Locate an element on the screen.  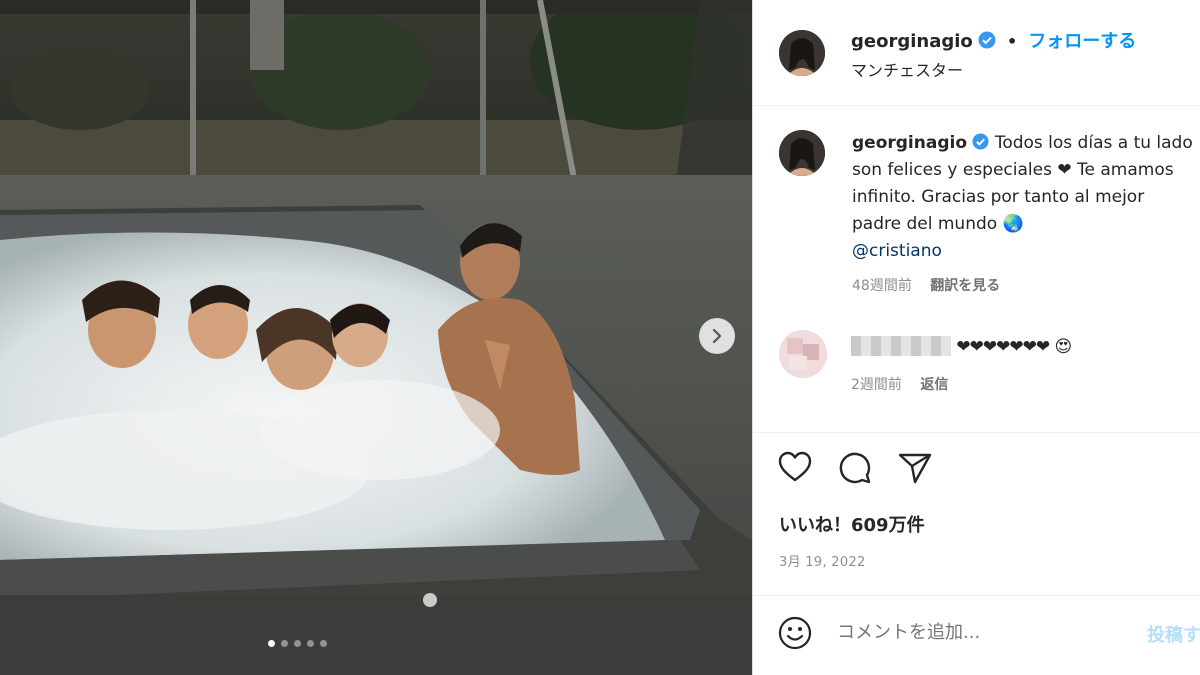
post-location: マンチェスター is located at coordinates (907, 69).